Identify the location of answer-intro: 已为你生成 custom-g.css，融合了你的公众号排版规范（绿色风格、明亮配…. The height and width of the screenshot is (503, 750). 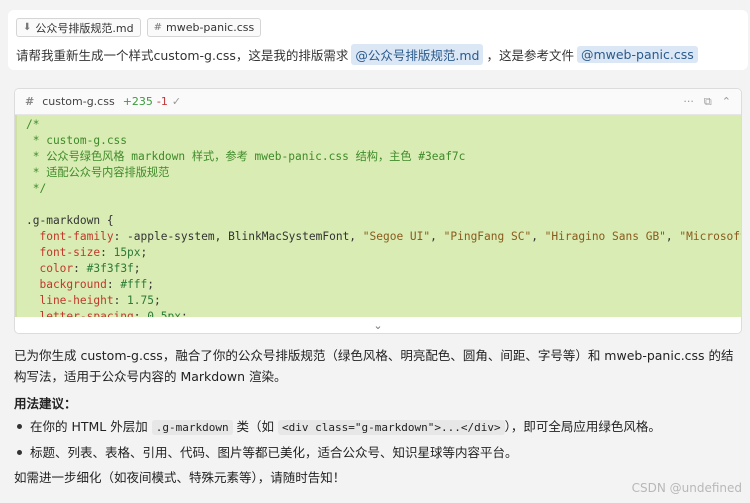
(374, 366).